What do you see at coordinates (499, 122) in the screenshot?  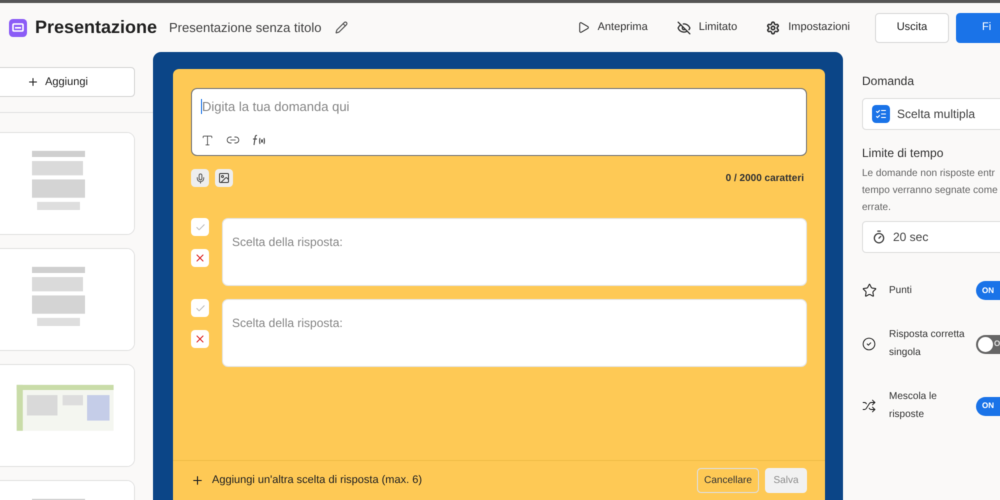 I see `question-field: Digita la tua domanda qui` at bounding box center [499, 122].